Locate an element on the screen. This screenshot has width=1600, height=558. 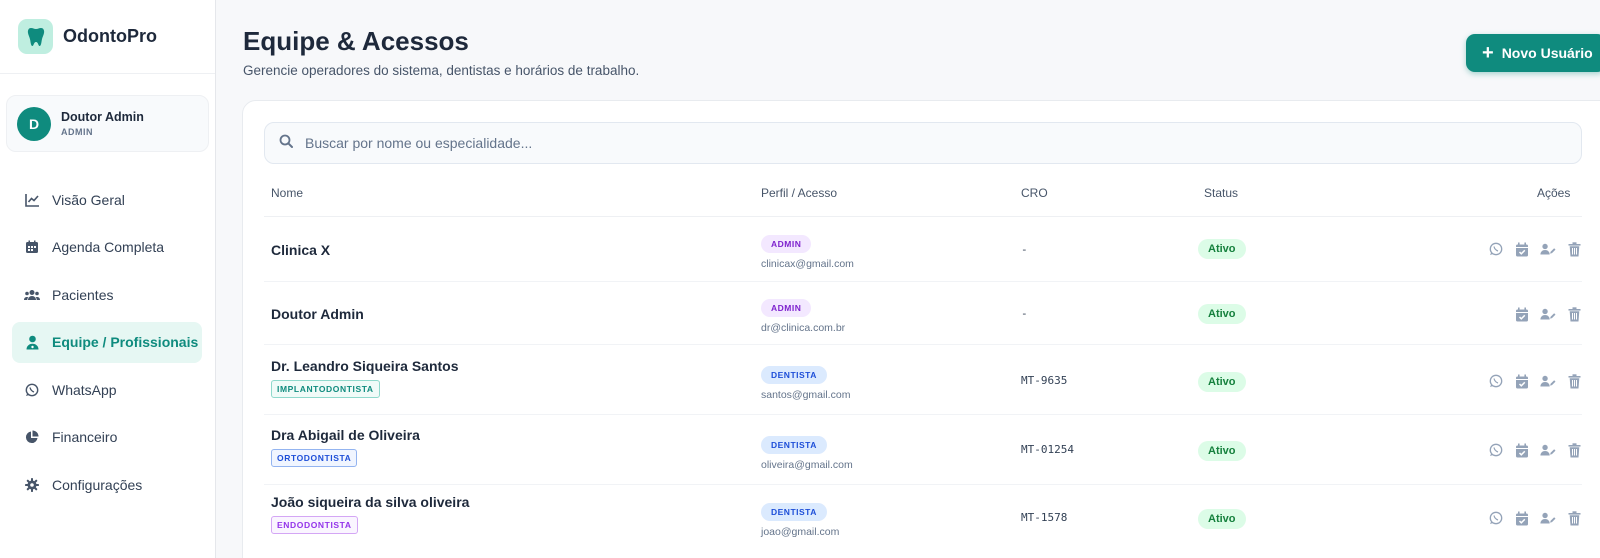
specialty-tag: ENDODONTISTA is located at coordinates (314, 525).